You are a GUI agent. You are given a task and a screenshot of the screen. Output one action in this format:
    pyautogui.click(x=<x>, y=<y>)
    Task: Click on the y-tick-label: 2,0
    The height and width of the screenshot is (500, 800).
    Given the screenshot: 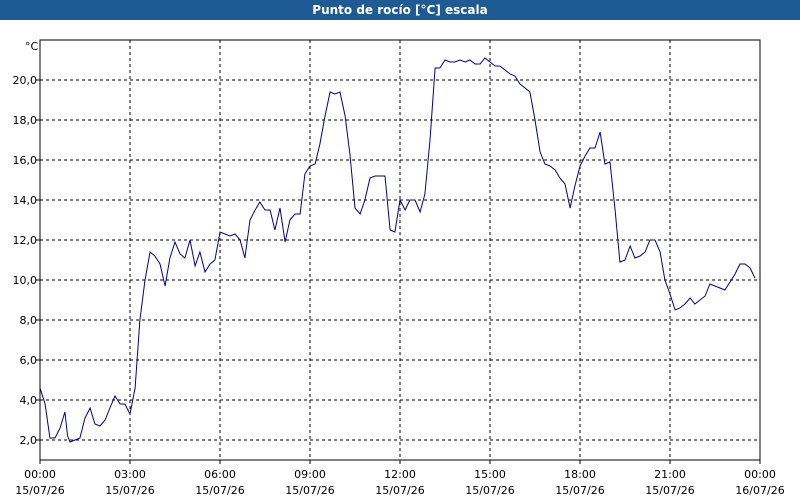 What is the action you would take?
    pyautogui.click(x=29, y=440)
    